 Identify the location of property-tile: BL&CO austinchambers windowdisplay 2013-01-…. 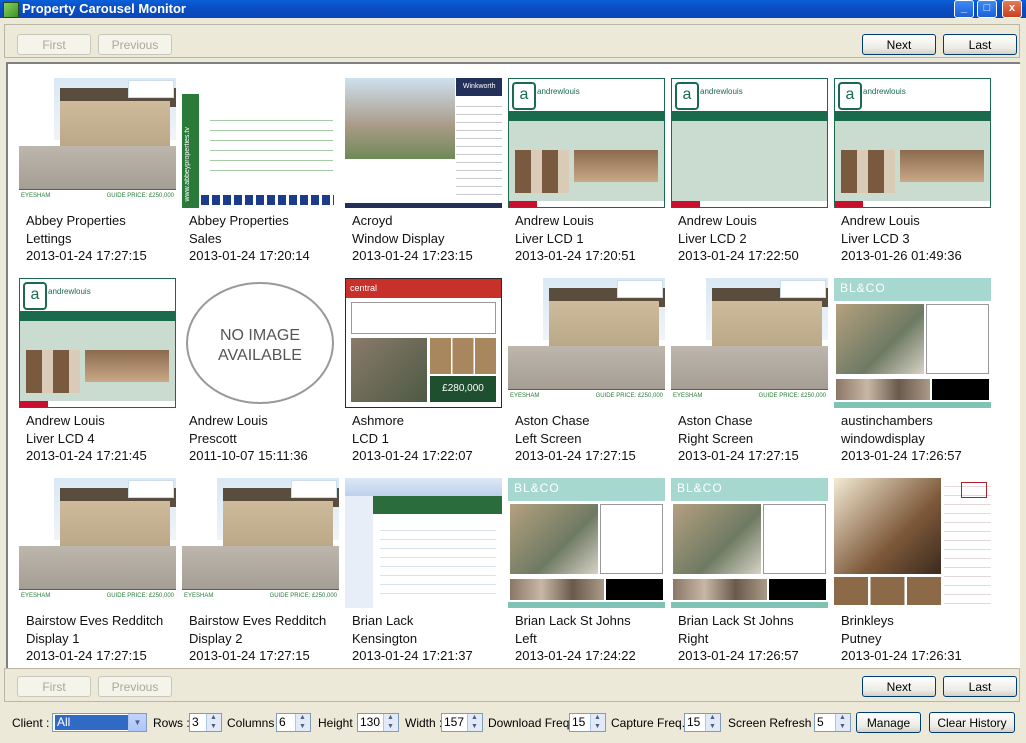
(915, 364).